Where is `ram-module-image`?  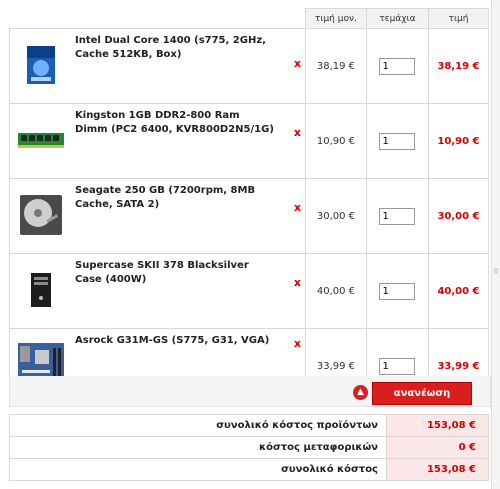 ram-module-image is located at coordinates (40, 140).